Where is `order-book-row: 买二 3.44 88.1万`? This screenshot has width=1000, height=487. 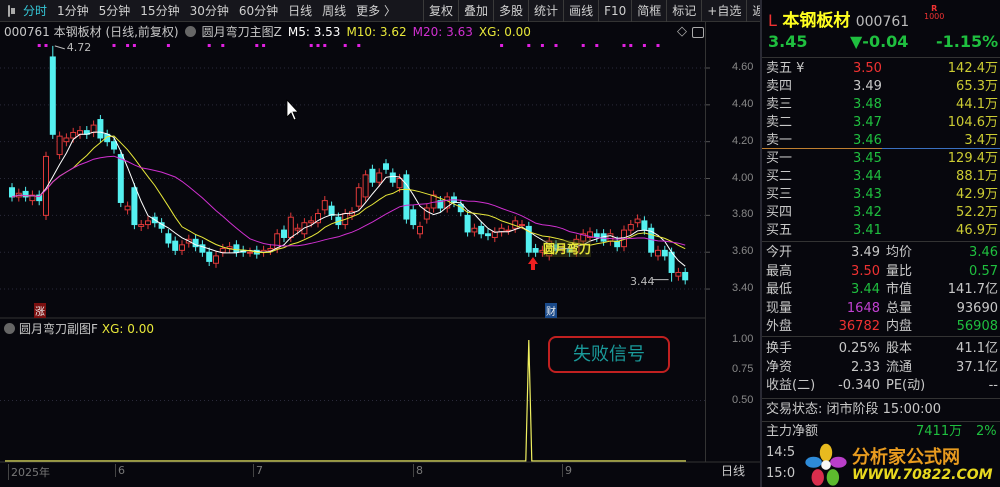 order-book-row: 买二 3.44 88.1万 is located at coordinates (882, 177).